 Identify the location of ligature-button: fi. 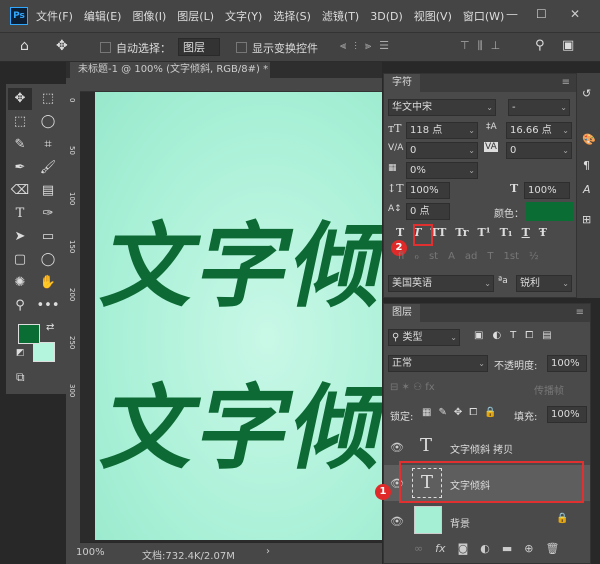
(401, 259).